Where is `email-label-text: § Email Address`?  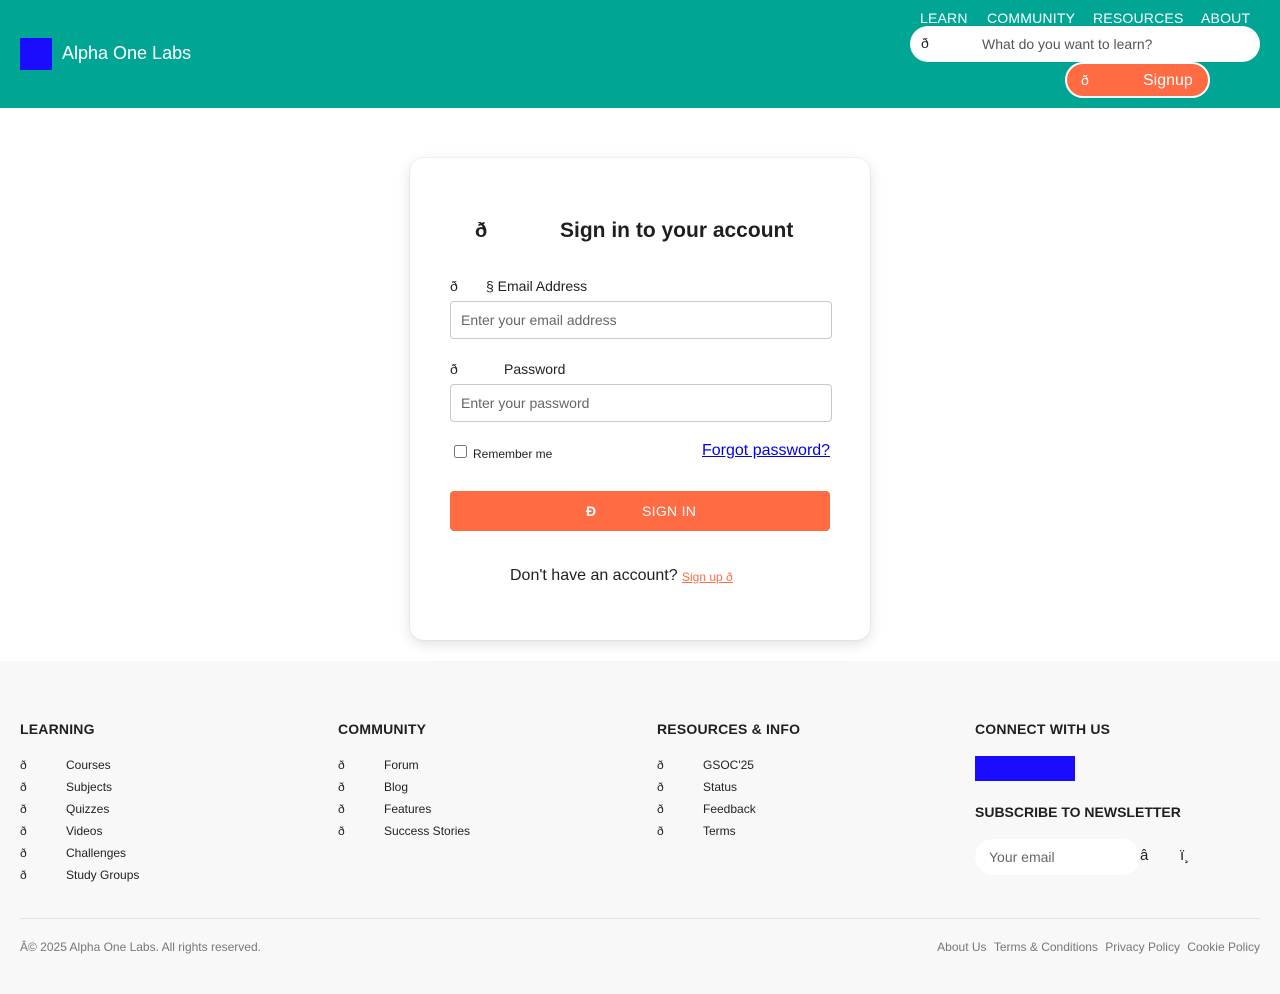
email-label-text: § Email Address is located at coordinates (537, 286).